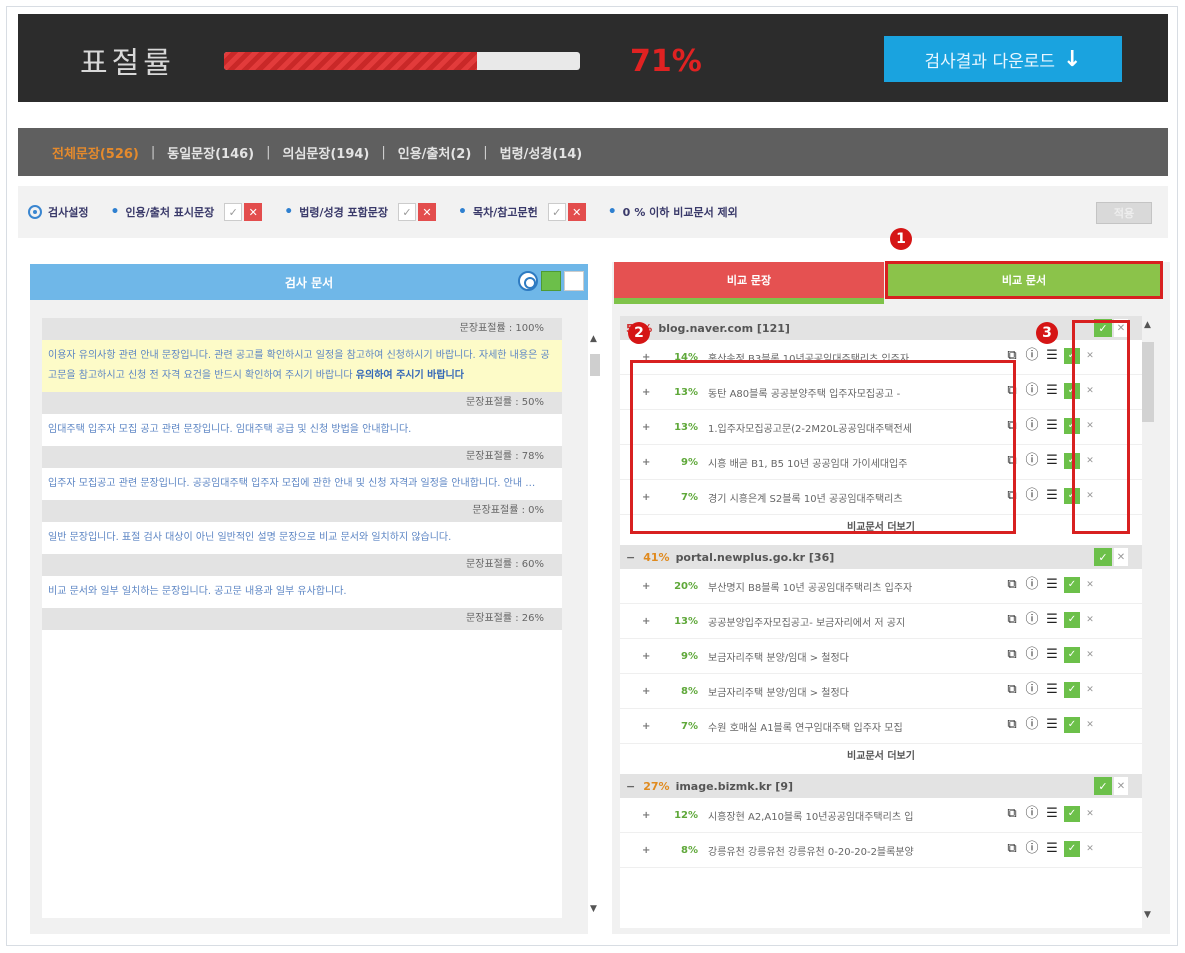  I want to click on scroll-down-icon: ▼, so click(1147, 915).